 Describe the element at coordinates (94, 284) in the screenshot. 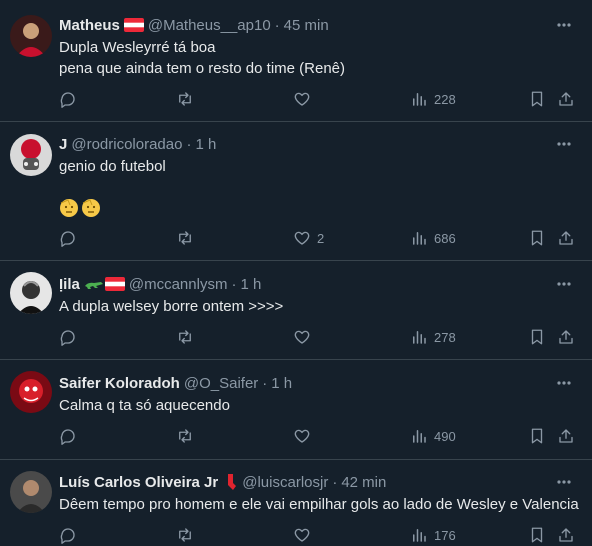

I see `crocodile-icon` at that location.